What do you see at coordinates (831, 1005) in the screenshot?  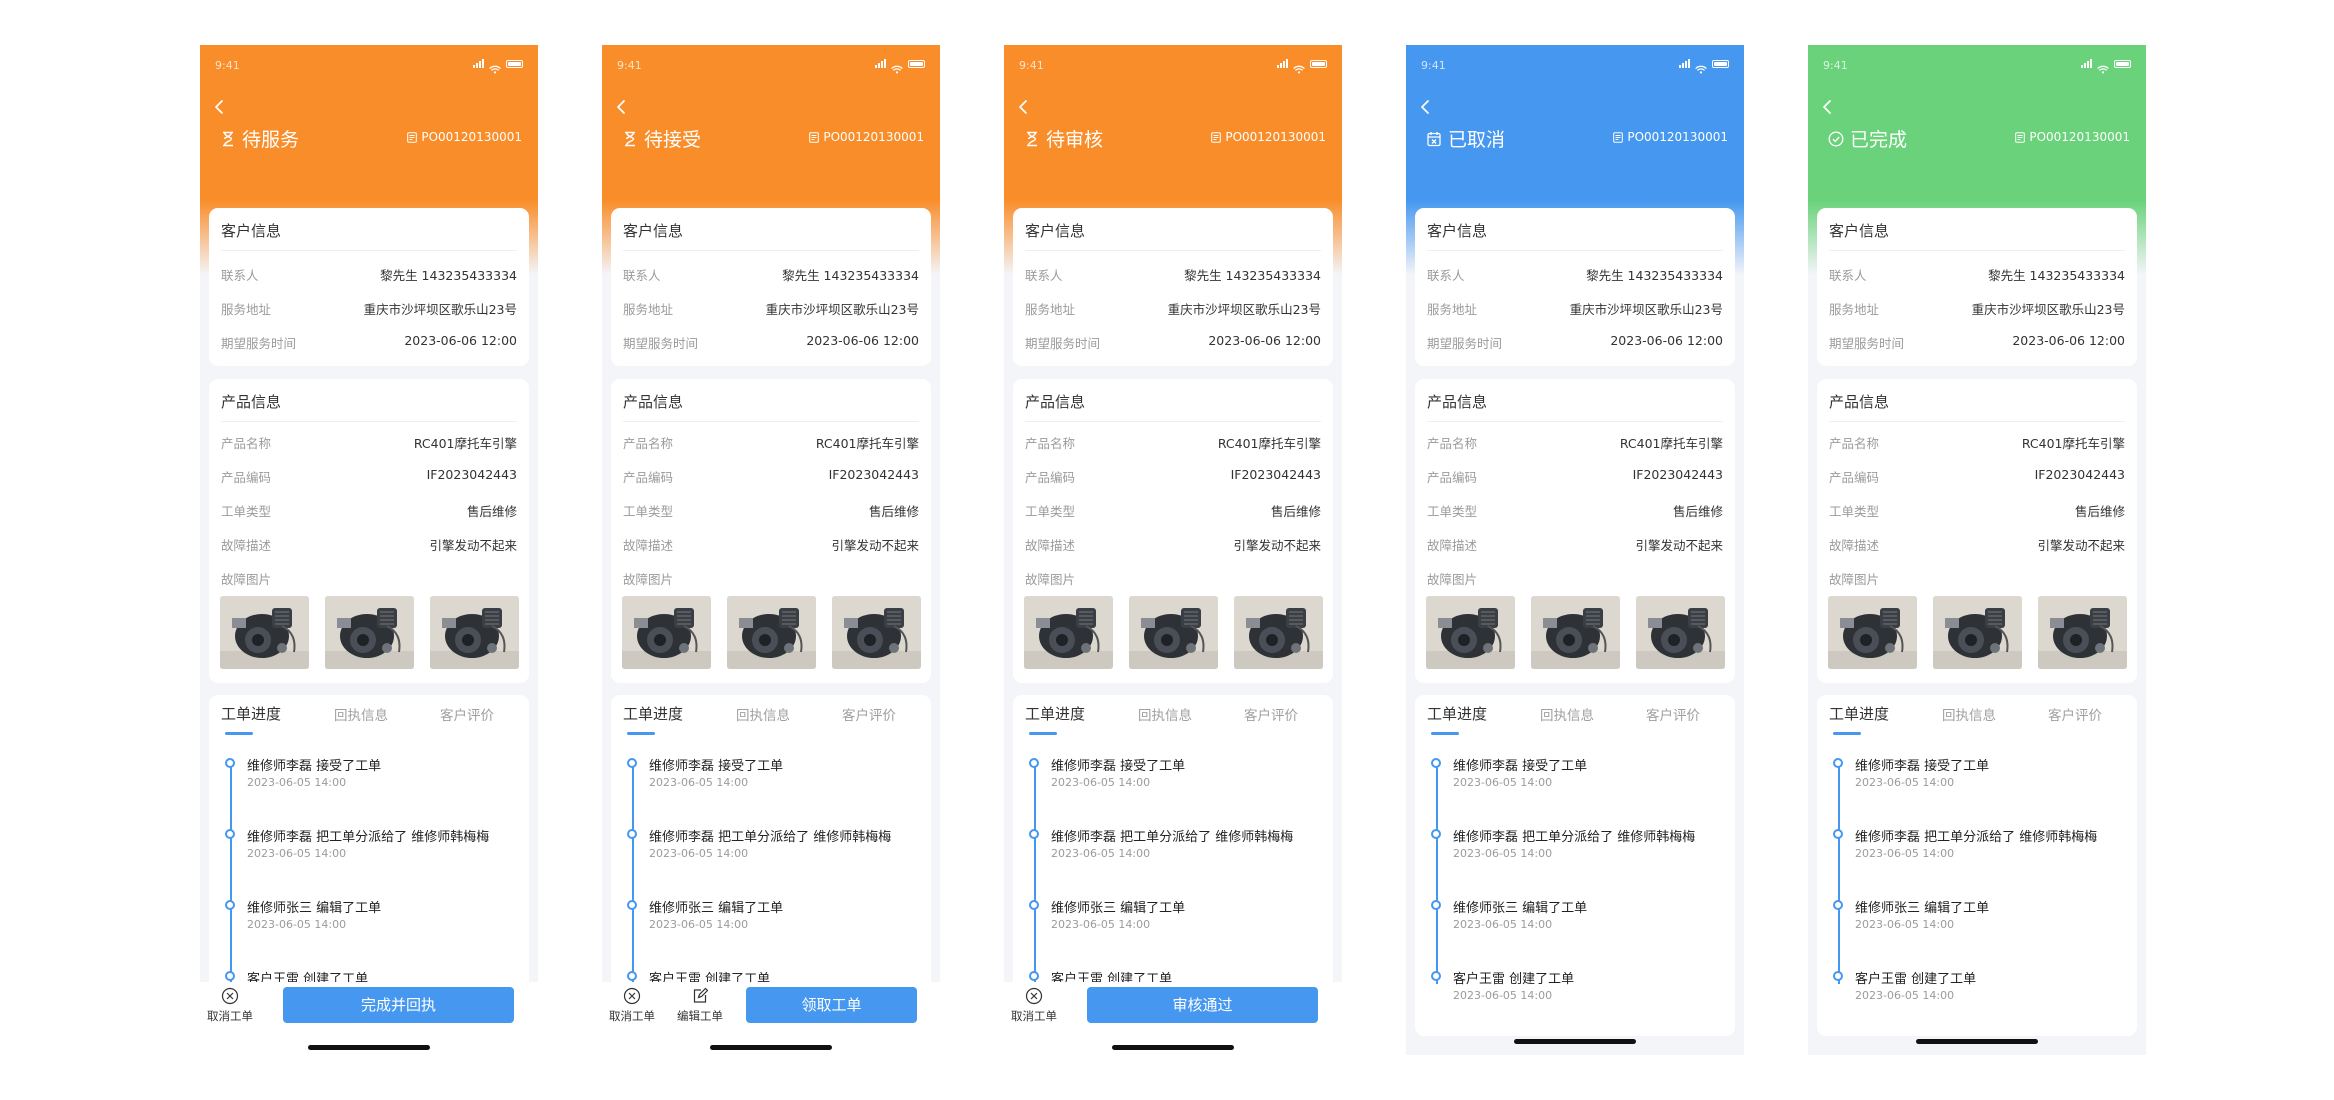 I see `primary-action-button: 领取工单` at bounding box center [831, 1005].